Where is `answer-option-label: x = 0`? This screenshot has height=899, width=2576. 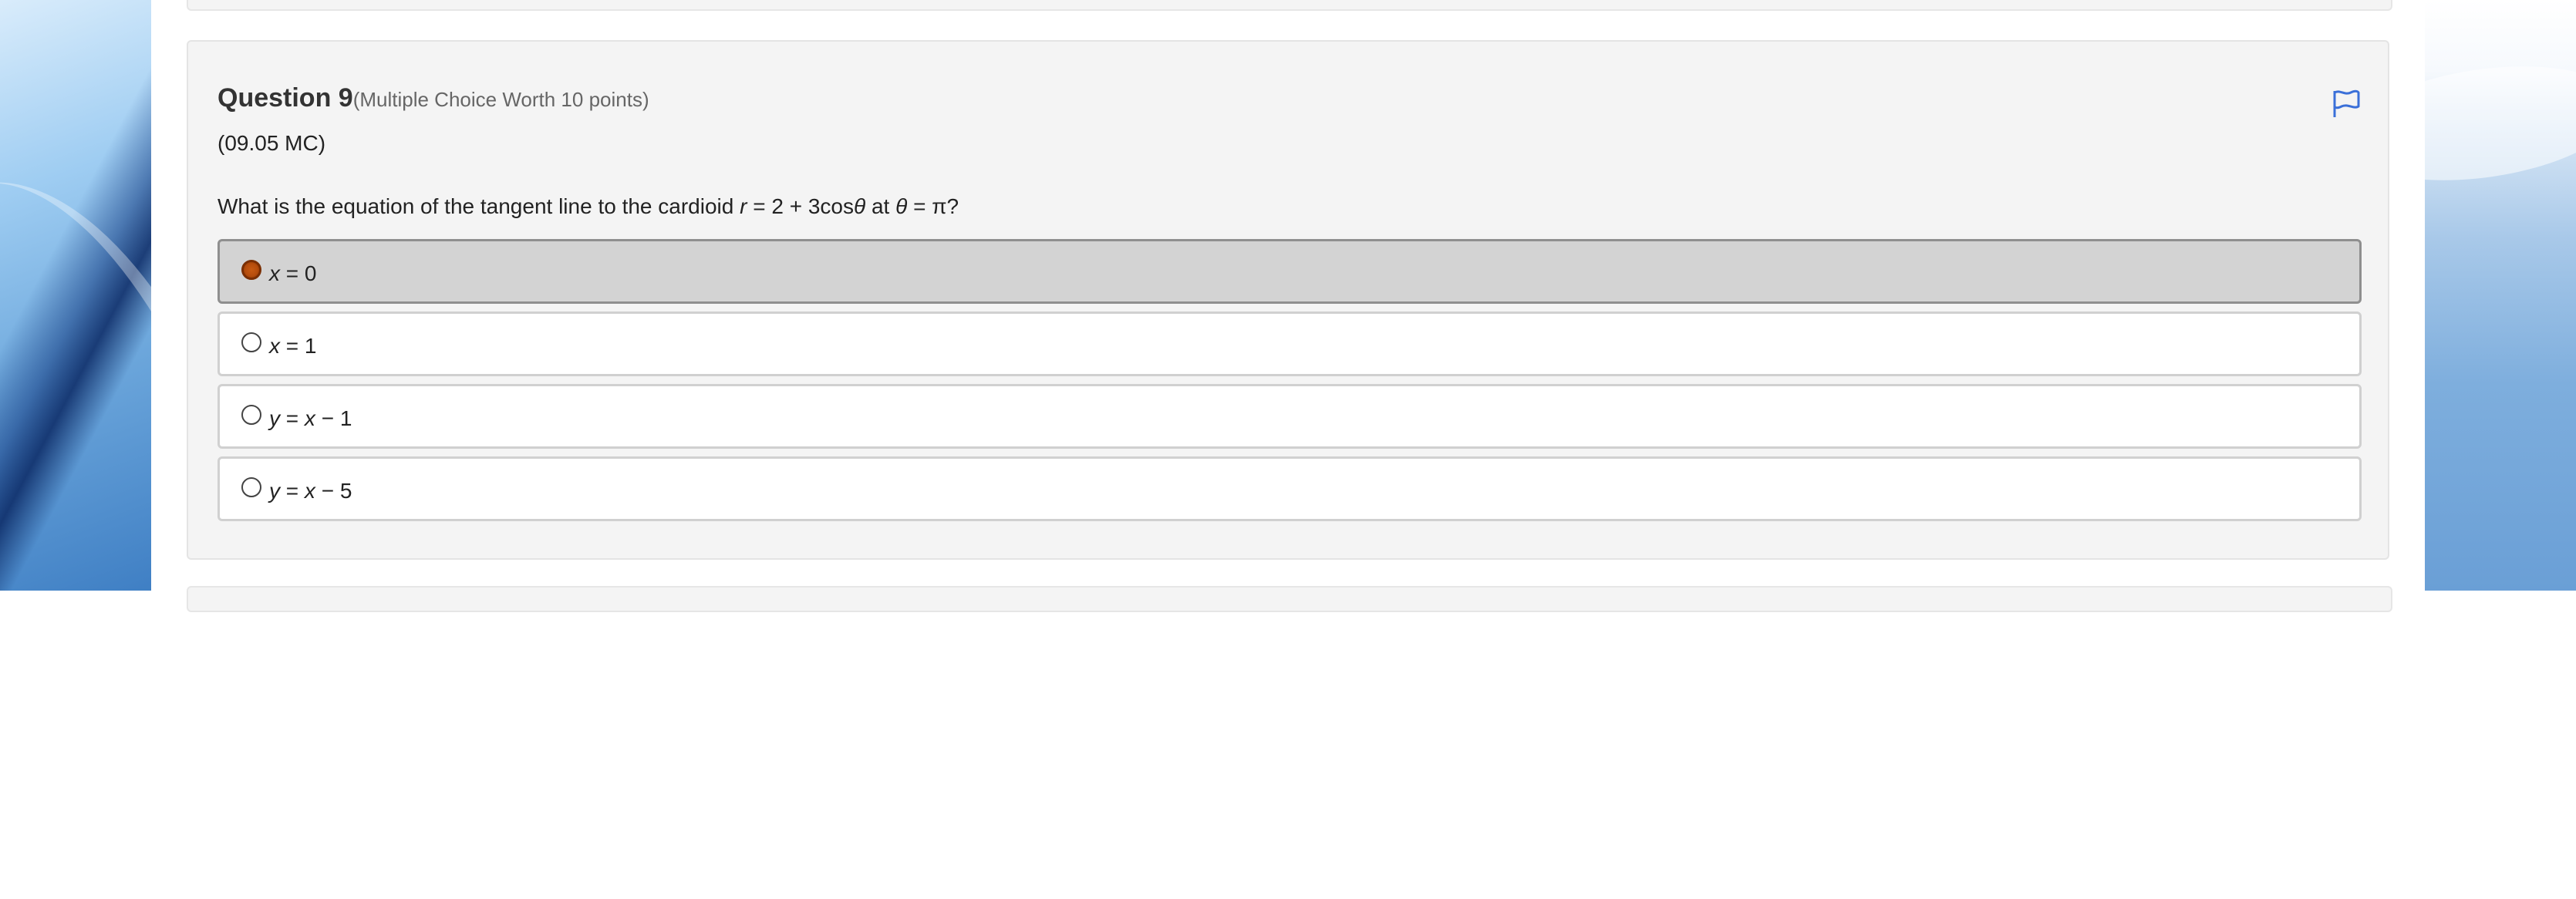 answer-option-label: x = 0 is located at coordinates (293, 273).